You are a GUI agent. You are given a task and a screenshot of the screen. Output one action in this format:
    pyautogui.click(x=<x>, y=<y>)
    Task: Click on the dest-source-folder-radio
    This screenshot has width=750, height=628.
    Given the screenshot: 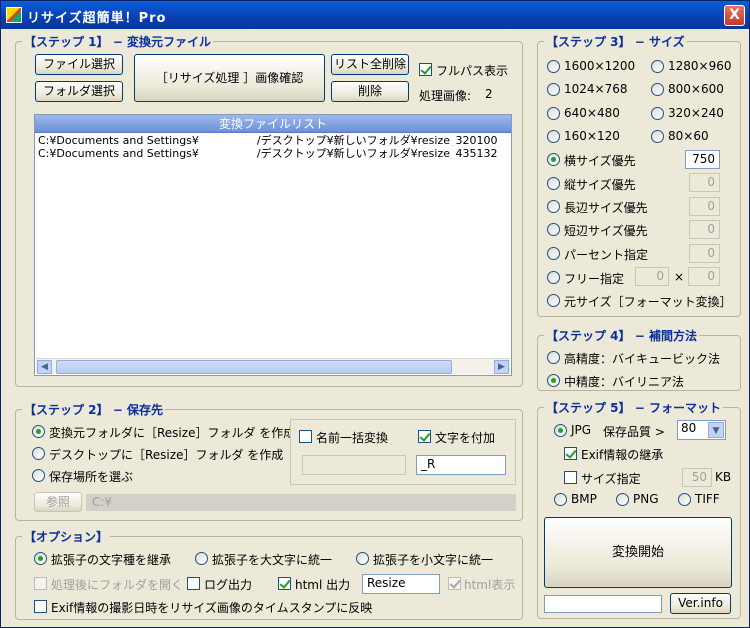 What is the action you would take?
    pyautogui.click(x=38, y=431)
    